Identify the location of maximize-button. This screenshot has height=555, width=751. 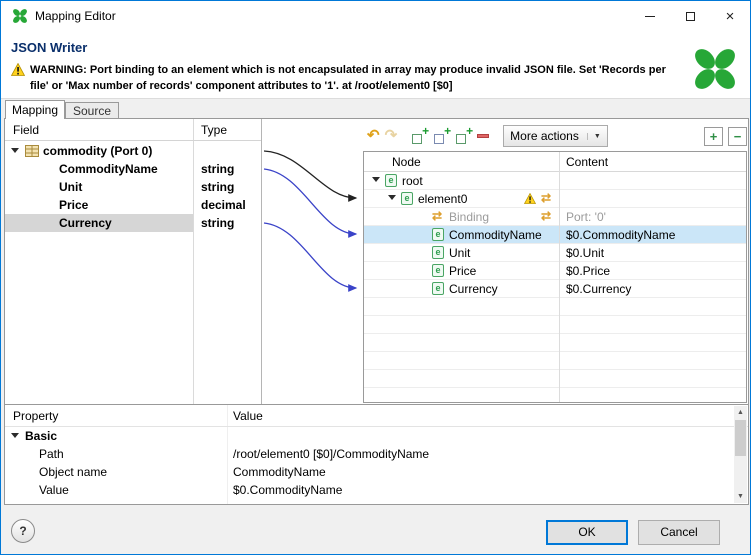
(690, 16).